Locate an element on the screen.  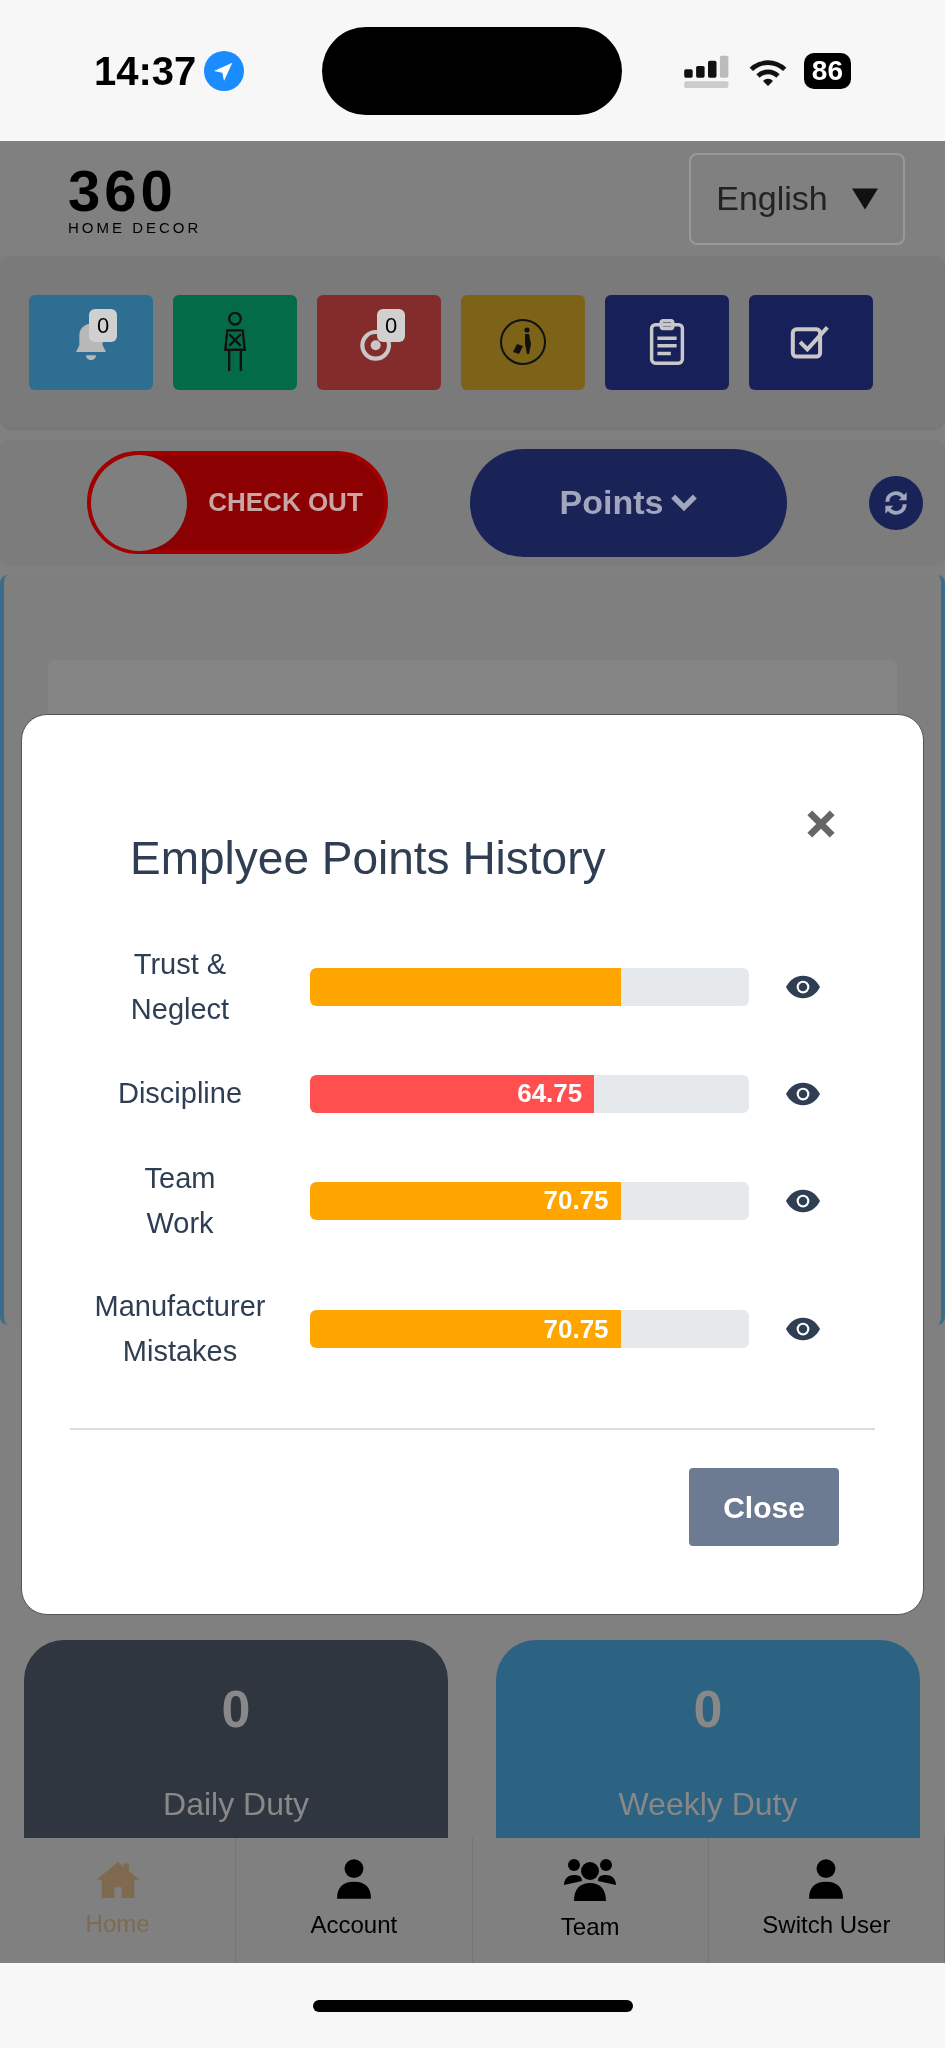
language-dropdown: English is located at coordinates (797, 198).